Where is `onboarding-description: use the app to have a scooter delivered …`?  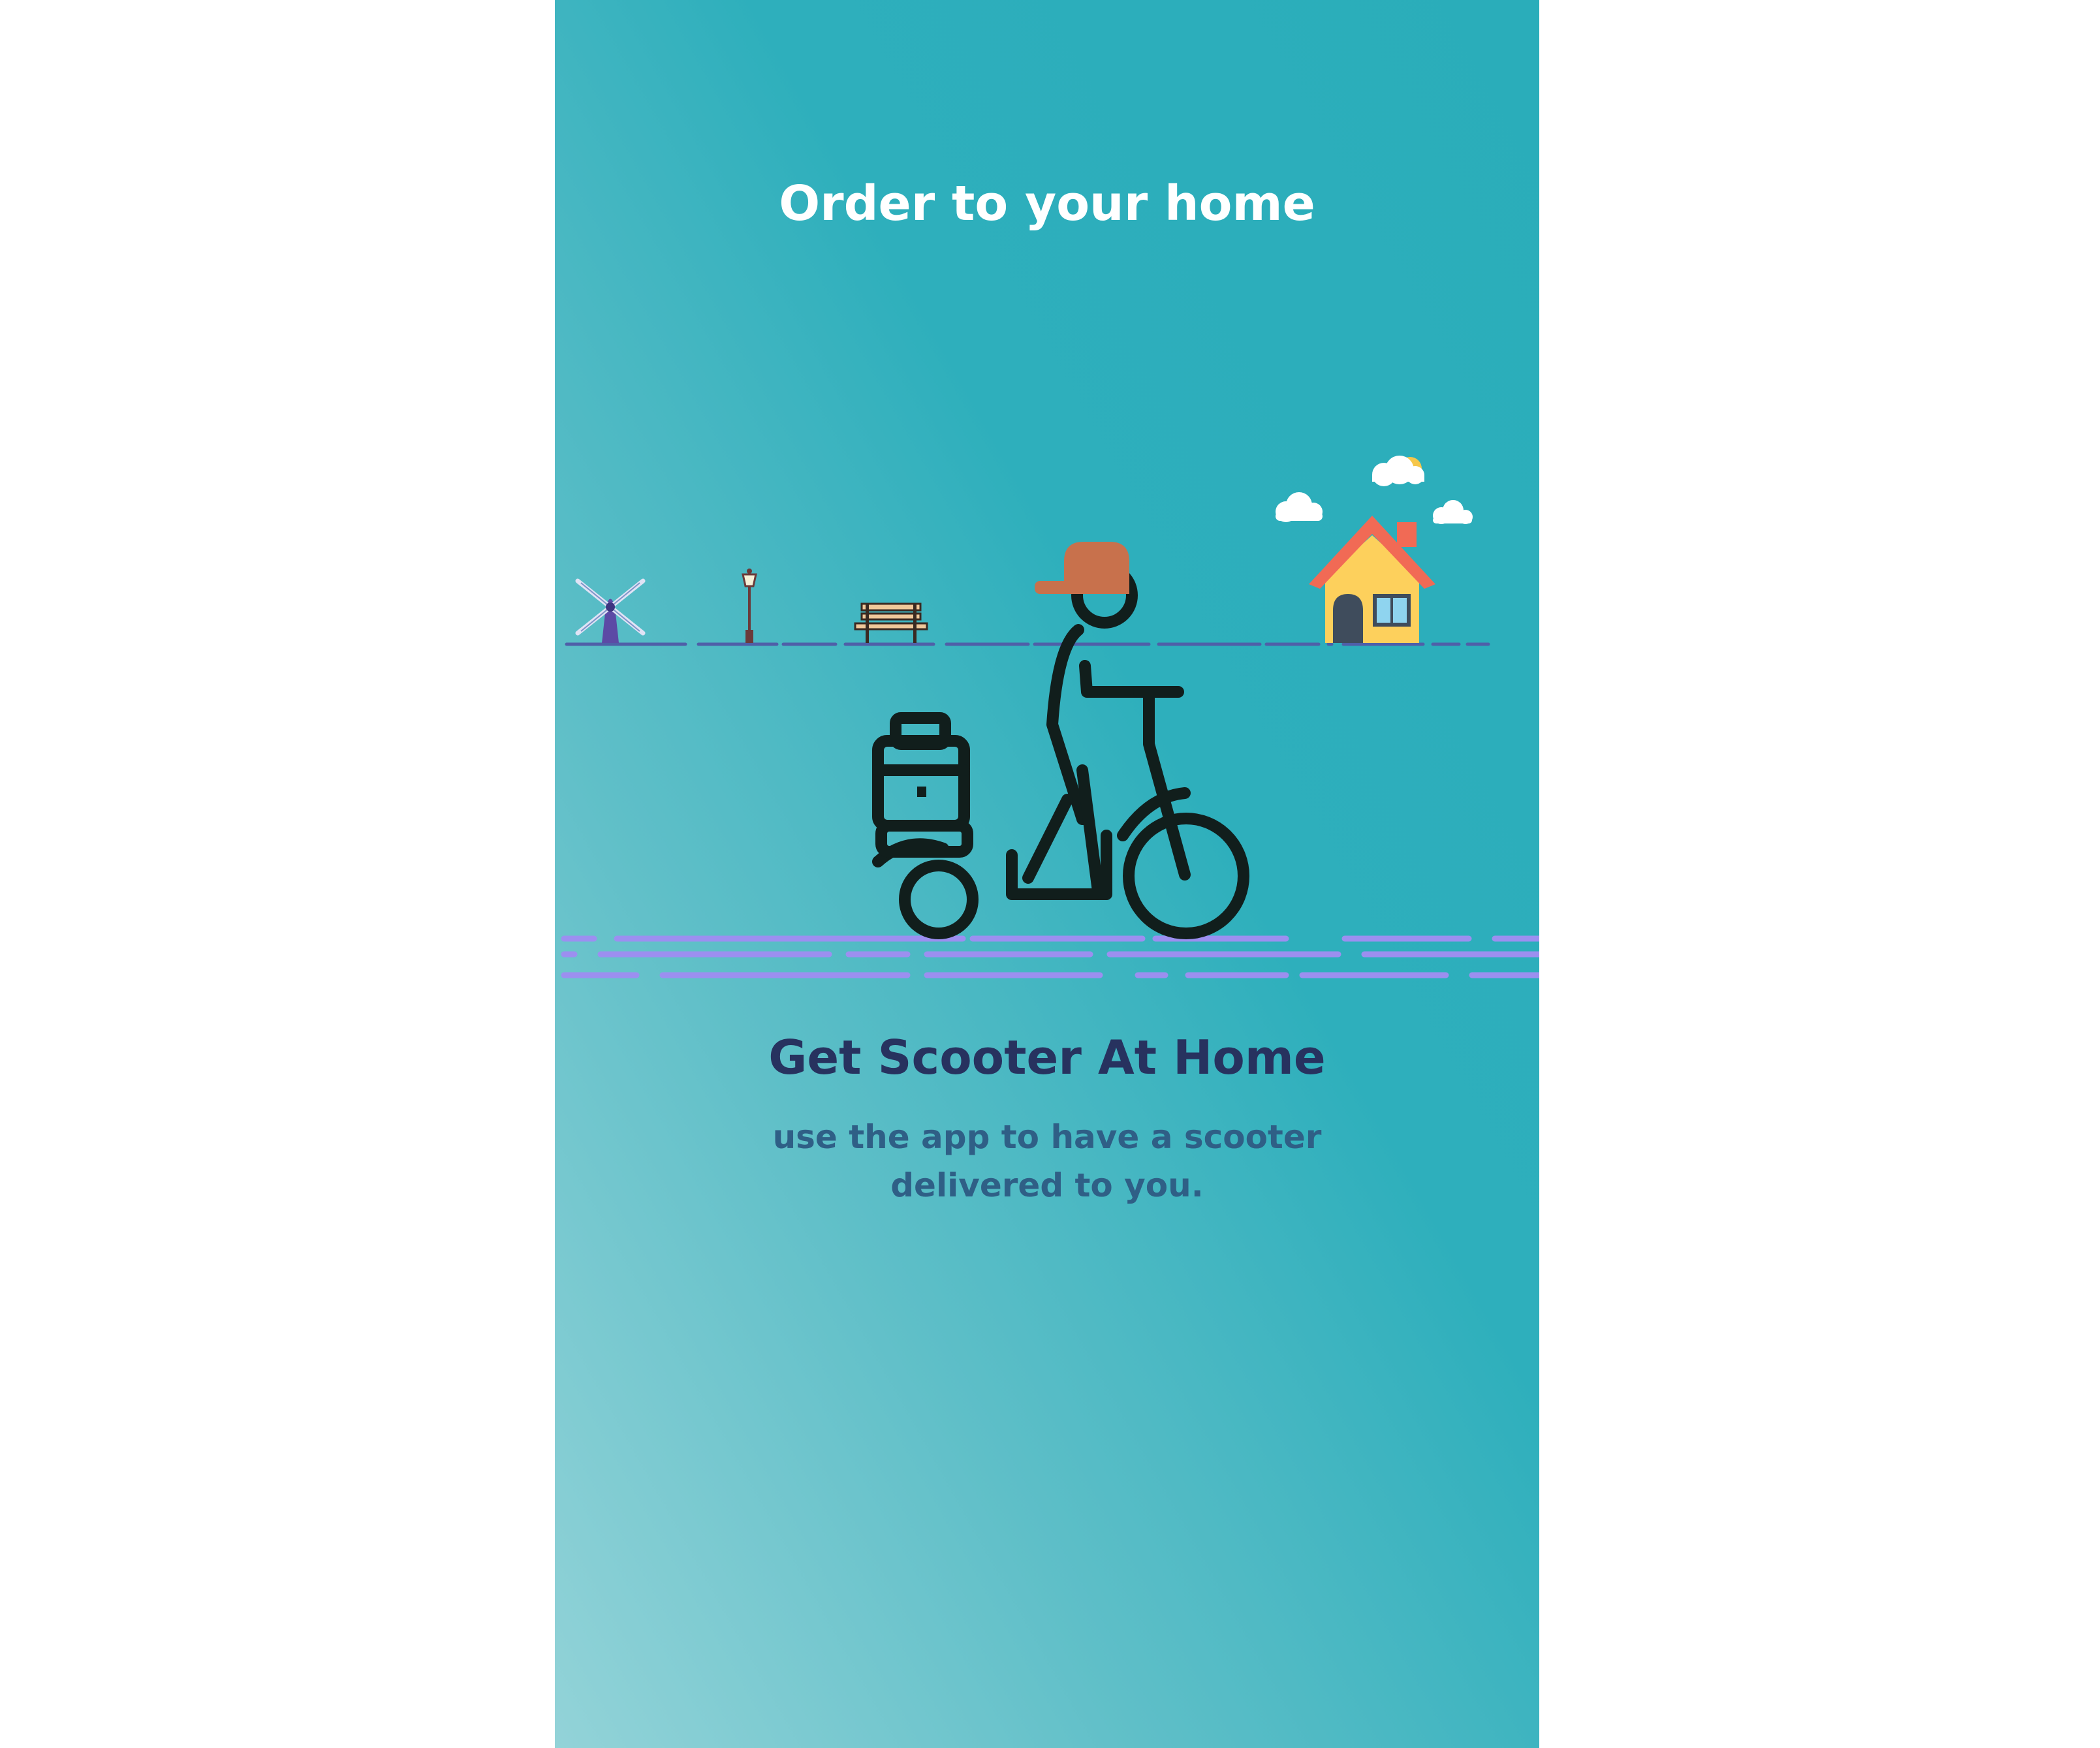 onboarding-description: use the app to have a scooter delivered … is located at coordinates (1047, 1161).